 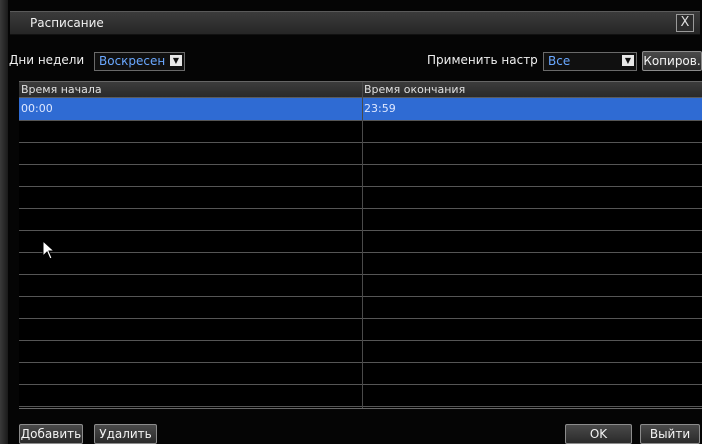 What do you see at coordinates (360, 109) in the screenshot?
I see `table-row: 00:00 23:59` at bounding box center [360, 109].